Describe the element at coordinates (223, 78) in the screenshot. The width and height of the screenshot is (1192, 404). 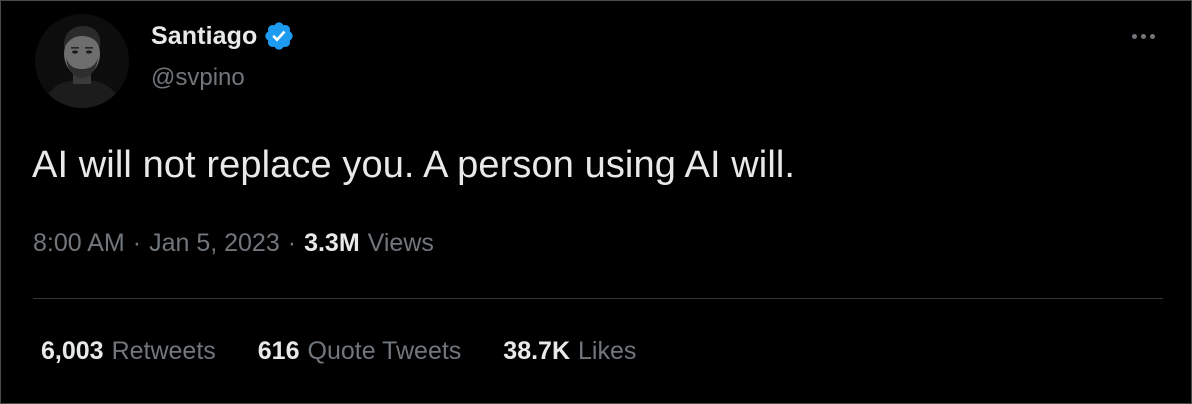
I see `handle: @svpino` at that location.